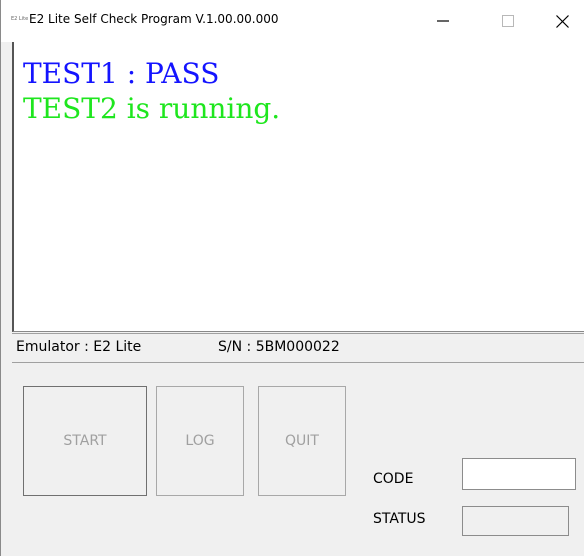  Describe the element at coordinates (154, 19) in the screenshot. I see `window-title: E2 Lite Self Check Program V.1.00.00.000` at that location.